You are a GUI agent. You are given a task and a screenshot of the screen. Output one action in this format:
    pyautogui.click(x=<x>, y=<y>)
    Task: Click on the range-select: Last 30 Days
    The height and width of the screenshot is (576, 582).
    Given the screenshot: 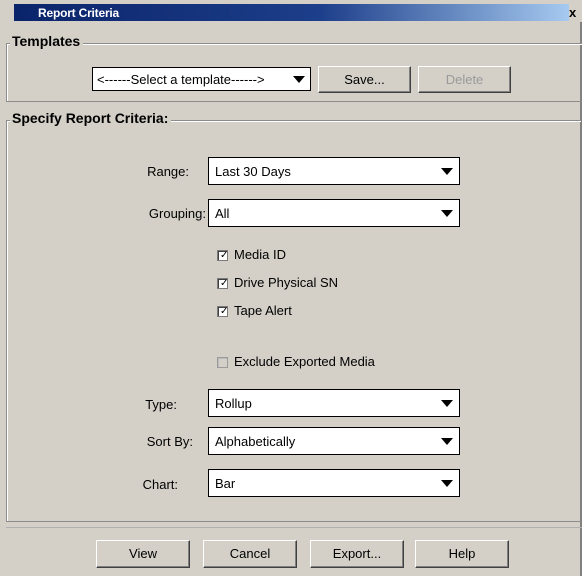 What is the action you would take?
    pyautogui.click(x=334, y=171)
    